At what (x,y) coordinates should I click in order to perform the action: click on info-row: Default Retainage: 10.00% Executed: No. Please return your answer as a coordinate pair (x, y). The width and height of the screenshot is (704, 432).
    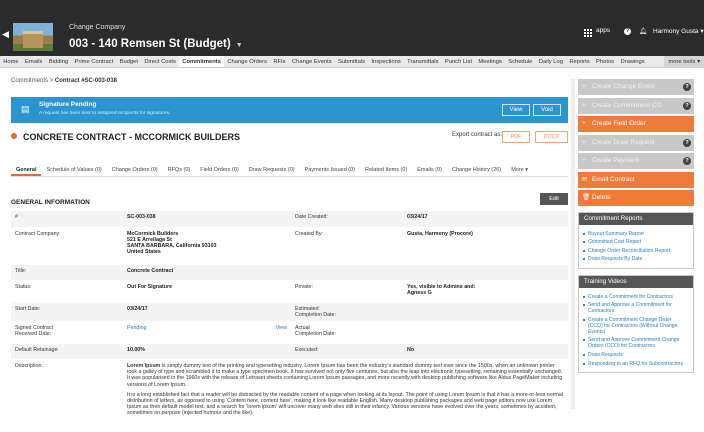
    Looking at the image, I should click on (289, 351).